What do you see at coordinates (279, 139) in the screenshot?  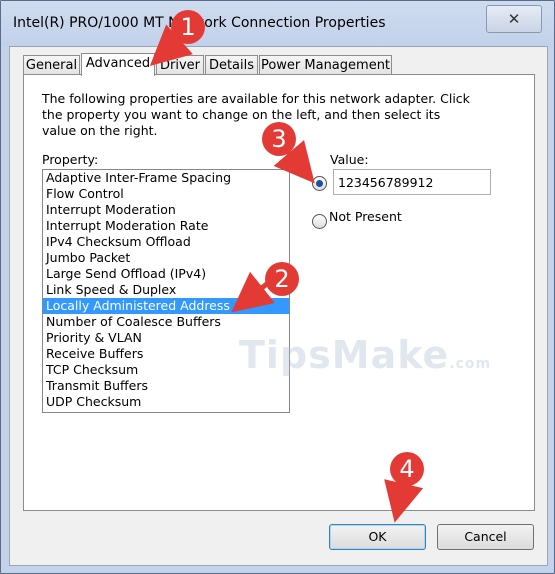 I see `callout-3: 3` at bounding box center [279, 139].